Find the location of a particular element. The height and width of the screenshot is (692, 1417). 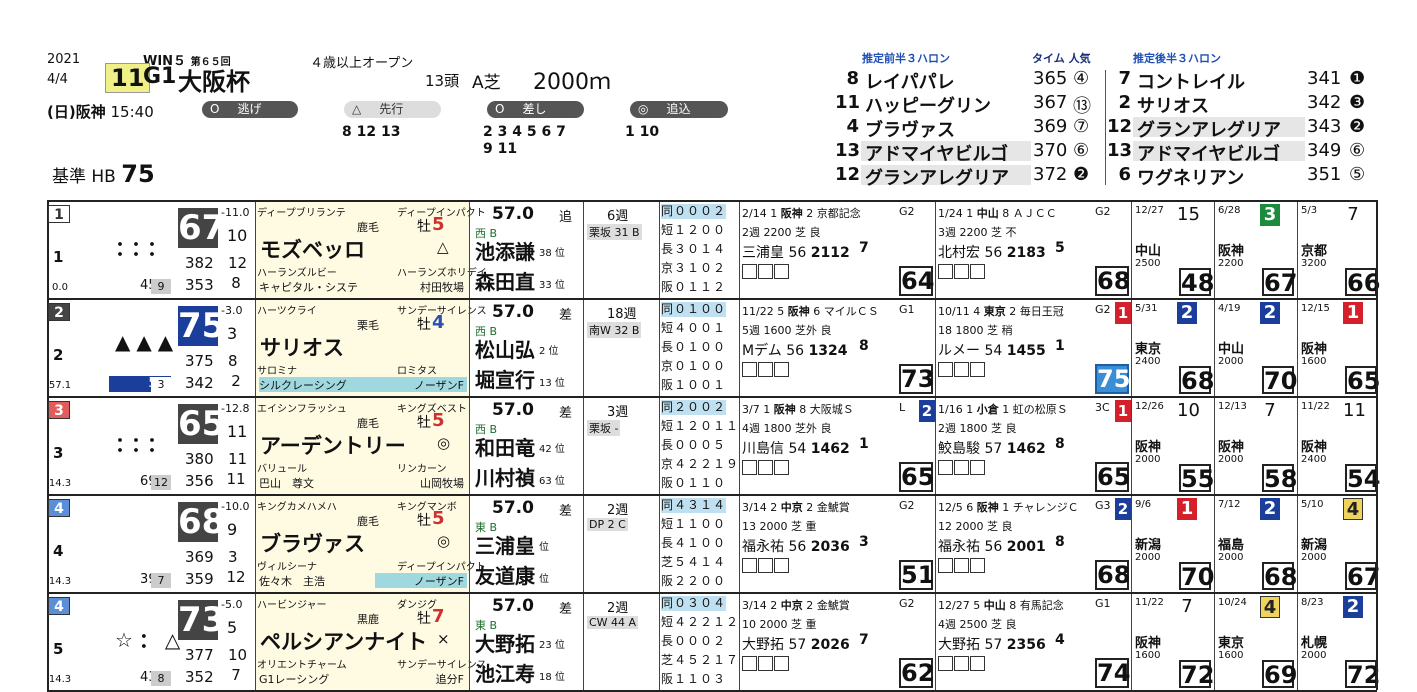

pace-front-no: 11 is located at coordinates (848, 102).